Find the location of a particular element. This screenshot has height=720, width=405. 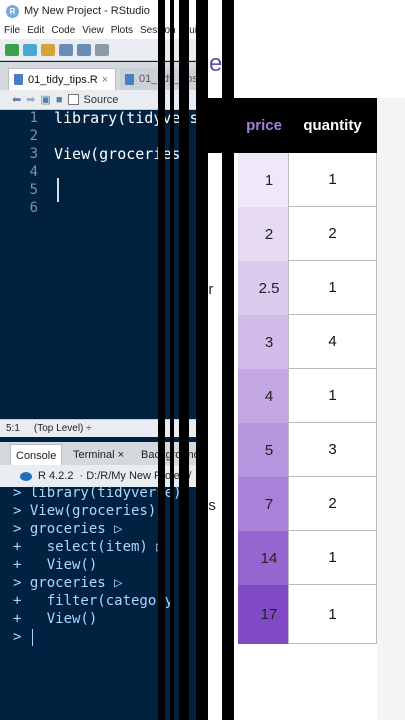

print-icon is located at coordinates (102, 49).